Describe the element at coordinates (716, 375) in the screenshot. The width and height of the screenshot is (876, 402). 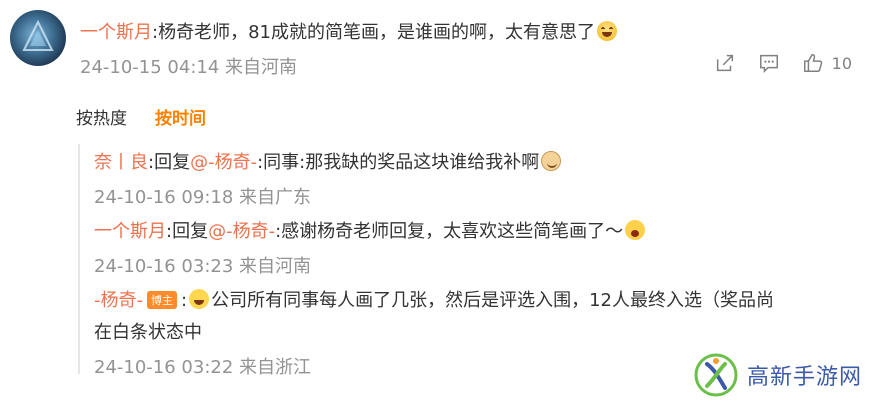
I see `watermark-logo-icon` at that location.